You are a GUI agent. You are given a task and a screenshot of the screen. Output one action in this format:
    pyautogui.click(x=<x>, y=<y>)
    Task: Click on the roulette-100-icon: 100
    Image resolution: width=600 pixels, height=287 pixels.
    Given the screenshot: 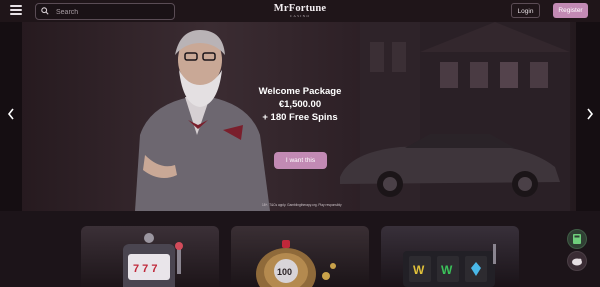 What is the action you would take?
    pyautogui.click(x=296, y=263)
    